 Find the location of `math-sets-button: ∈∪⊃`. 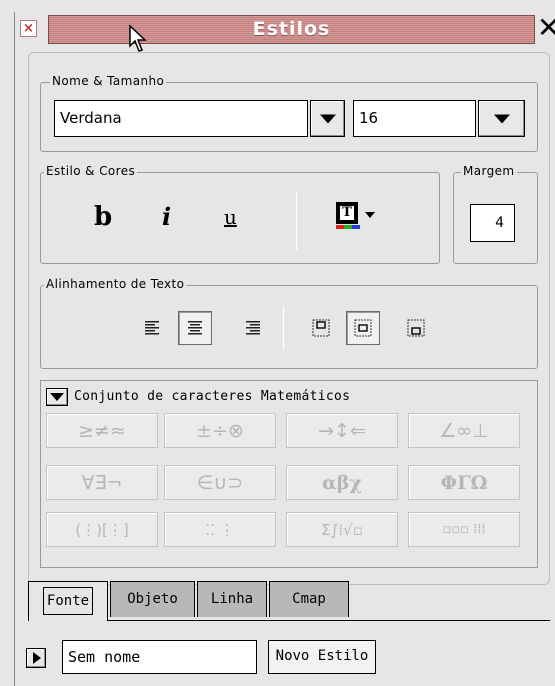

math-sets-button: ∈∪⊃ is located at coordinates (220, 482).